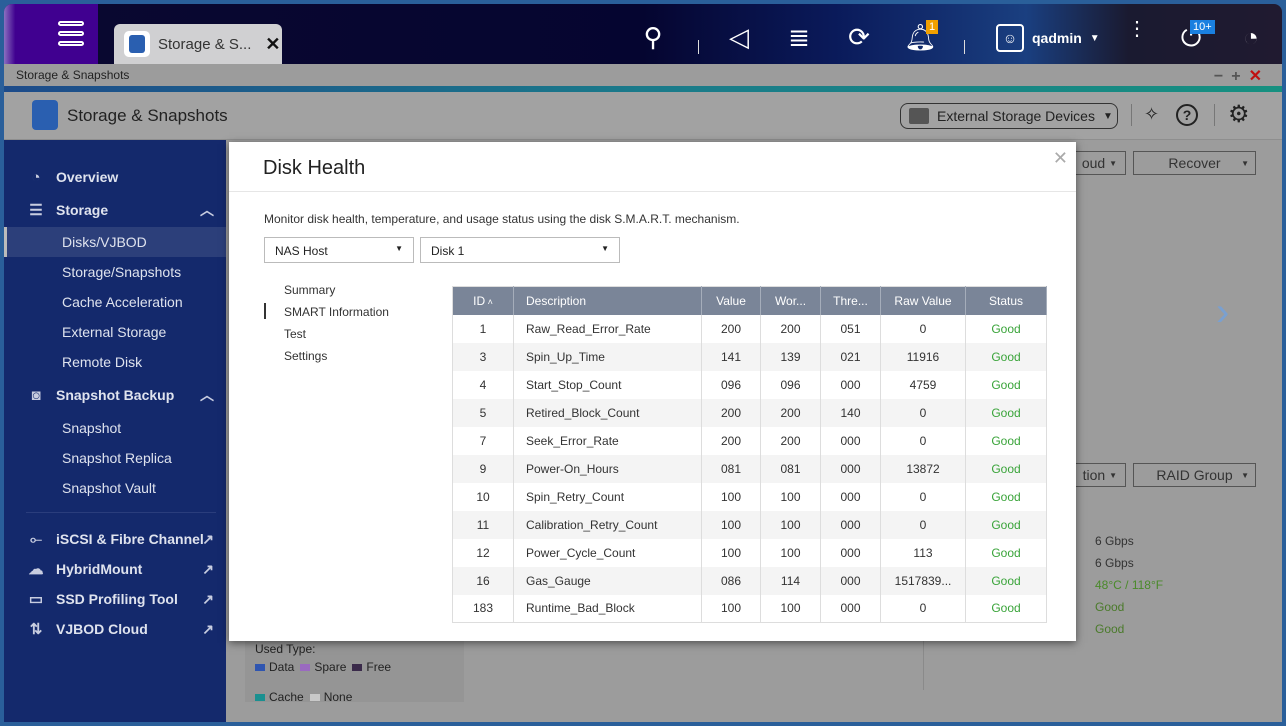 The height and width of the screenshot is (726, 1286). Describe the element at coordinates (1009, 116) in the screenshot. I see `external-storage-devices-dropdown: External Storage Devices ▼` at that location.